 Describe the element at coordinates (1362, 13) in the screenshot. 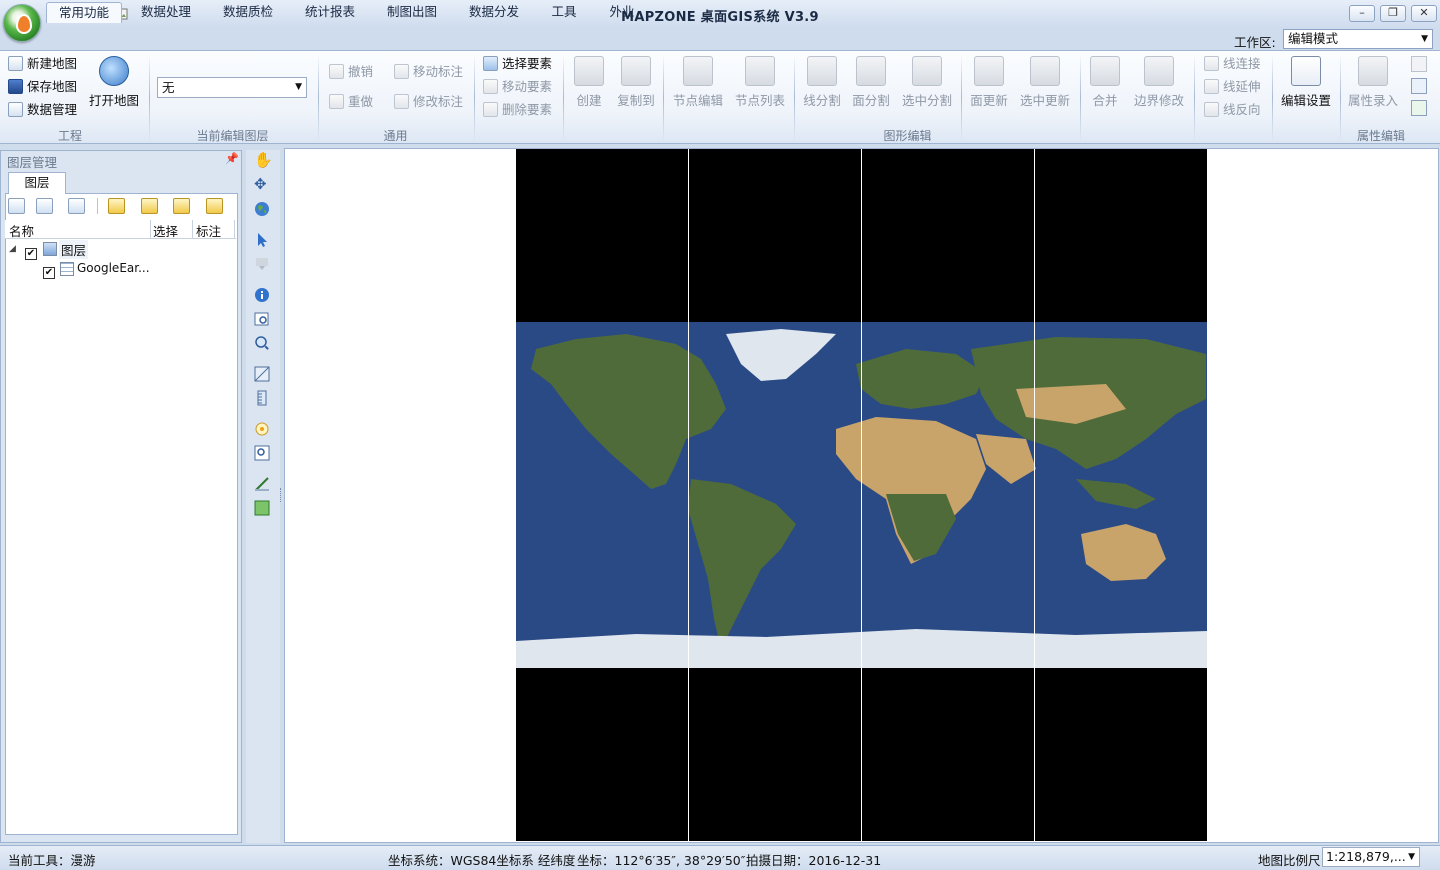

I see `minimize-button: –` at that location.